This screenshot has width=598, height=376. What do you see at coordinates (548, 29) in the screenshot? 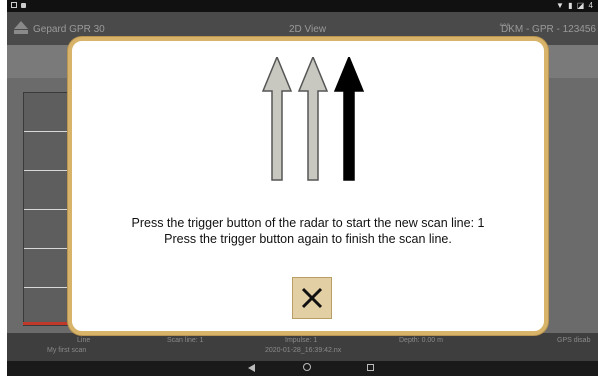
I see `device-id-label: DKM - GPR - 123456` at bounding box center [548, 29].